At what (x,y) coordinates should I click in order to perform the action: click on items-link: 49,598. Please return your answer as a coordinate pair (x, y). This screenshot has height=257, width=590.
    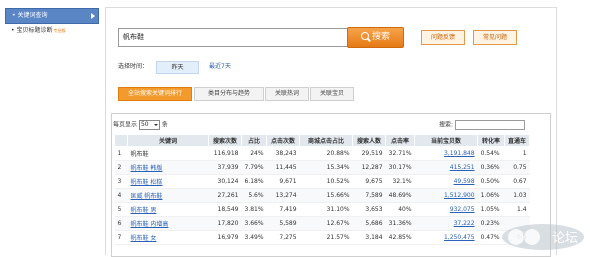
    Looking at the image, I should click on (464, 181).